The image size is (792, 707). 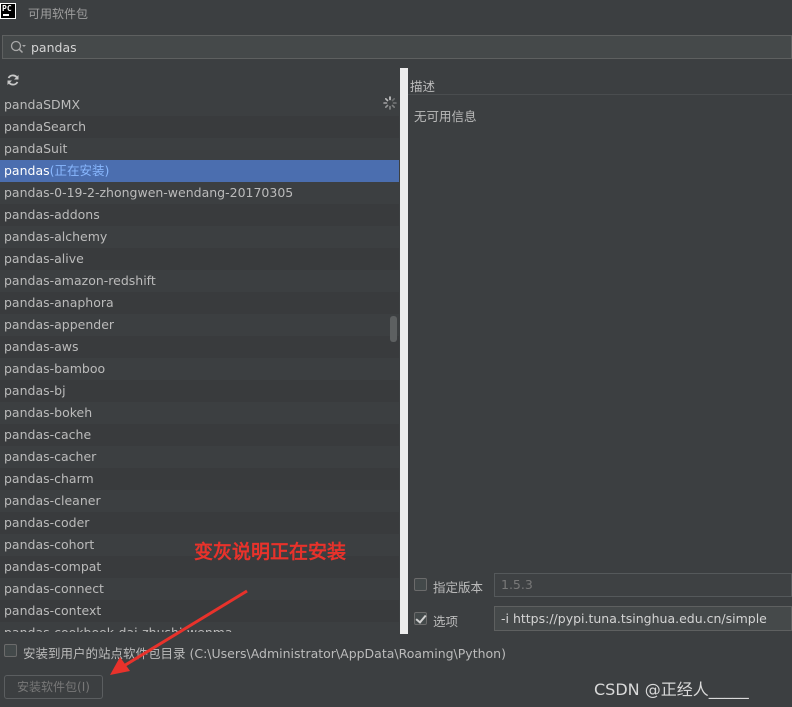 What do you see at coordinates (8, 11) in the screenshot?
I see `pycharm-logo-icon: PC` at bounding box center [8, 11].